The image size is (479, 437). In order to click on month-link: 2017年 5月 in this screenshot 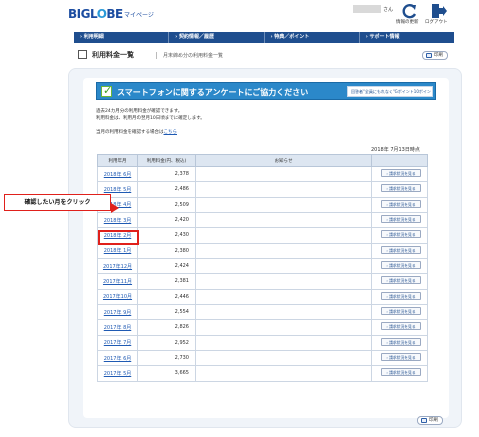, I will do `click(117, 373)`.